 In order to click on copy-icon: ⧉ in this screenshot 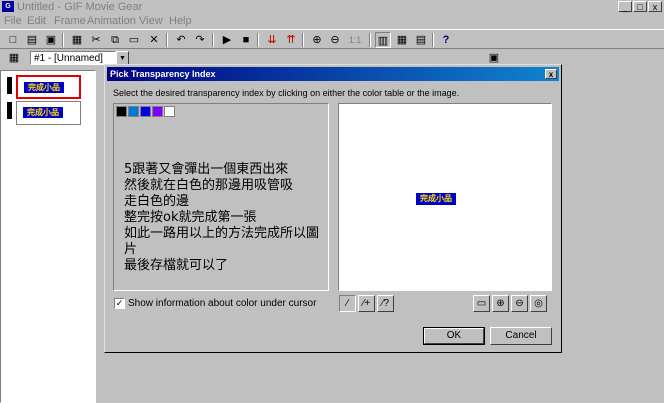, I will do `click(115, 40)`.